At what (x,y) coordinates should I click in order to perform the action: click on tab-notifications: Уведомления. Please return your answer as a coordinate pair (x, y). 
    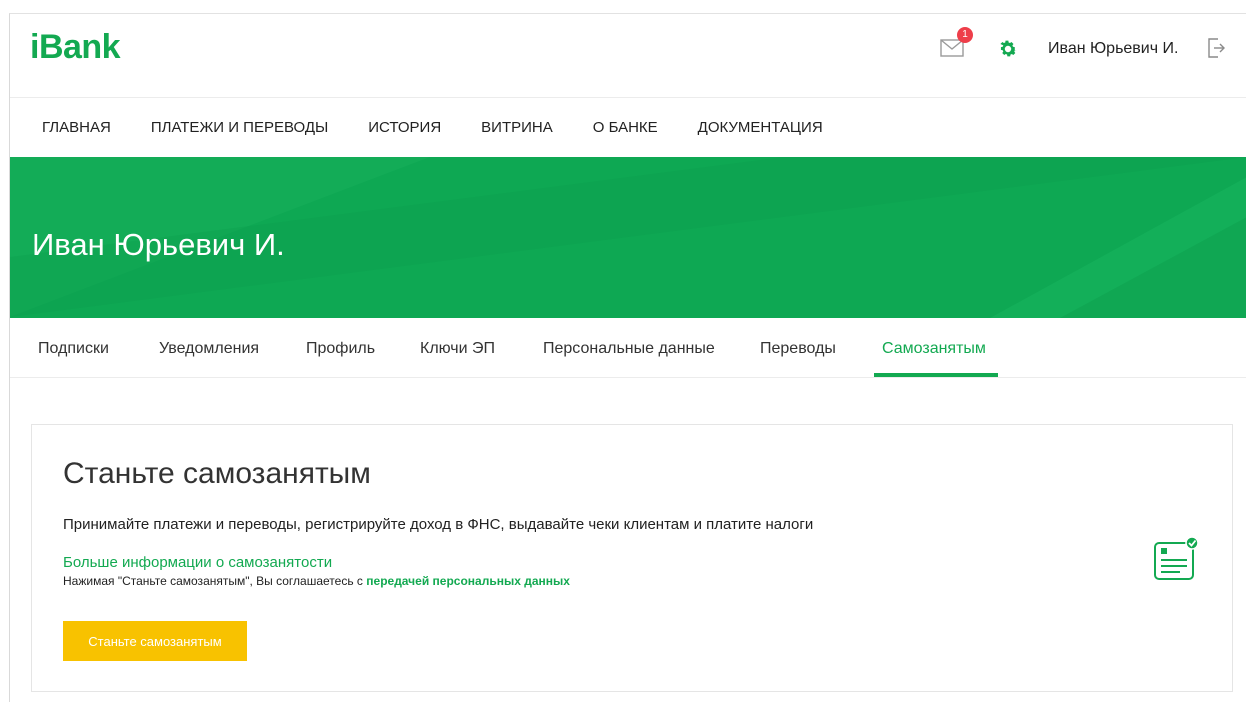
    Looking at the image, I should click on (209, 349).